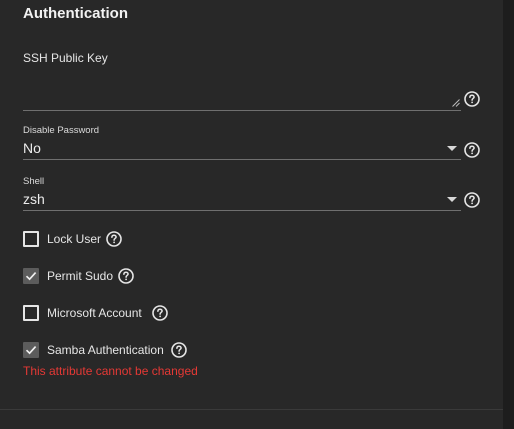 The width and height of the screenshot is (514, 429). I want to click on samba-authentication-checkbox, so click(31, 350).